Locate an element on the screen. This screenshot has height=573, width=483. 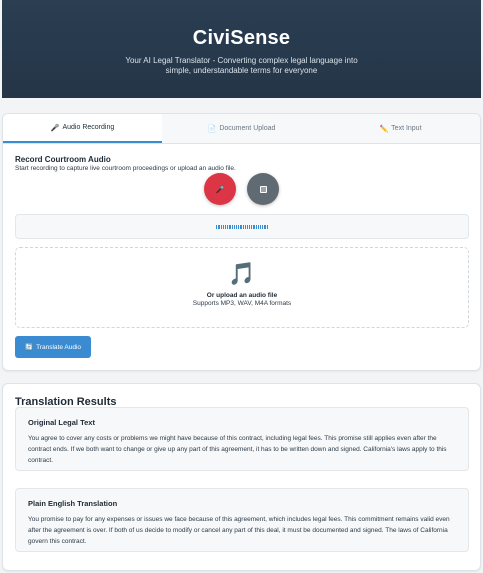
tab-text-input: ✏️ Text Input is located at coordinates (400, 128).